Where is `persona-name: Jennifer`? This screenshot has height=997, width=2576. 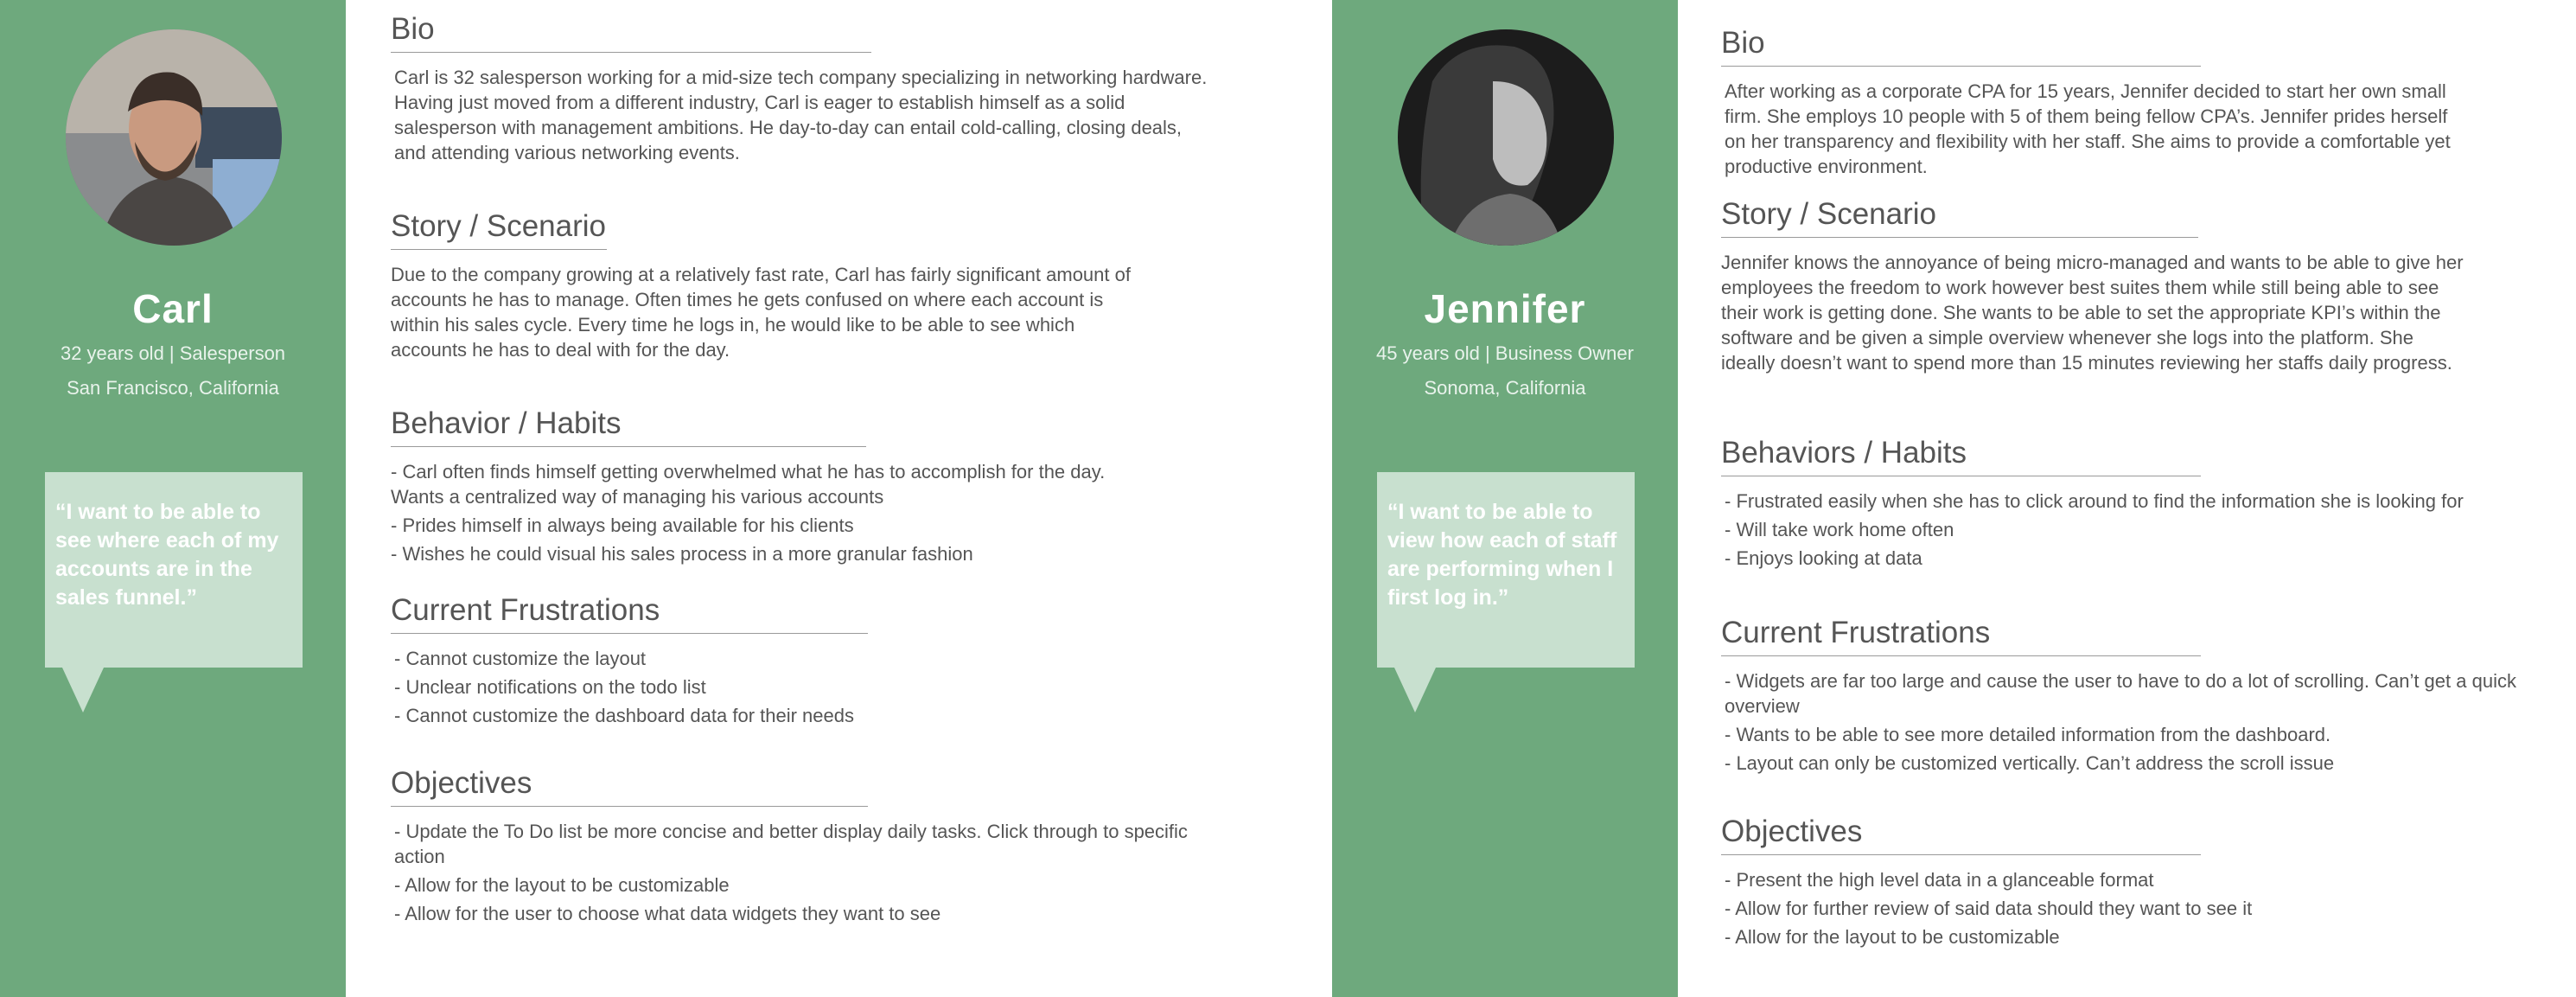 persona-name: Jennifer is located at coordinates (1505, 308).